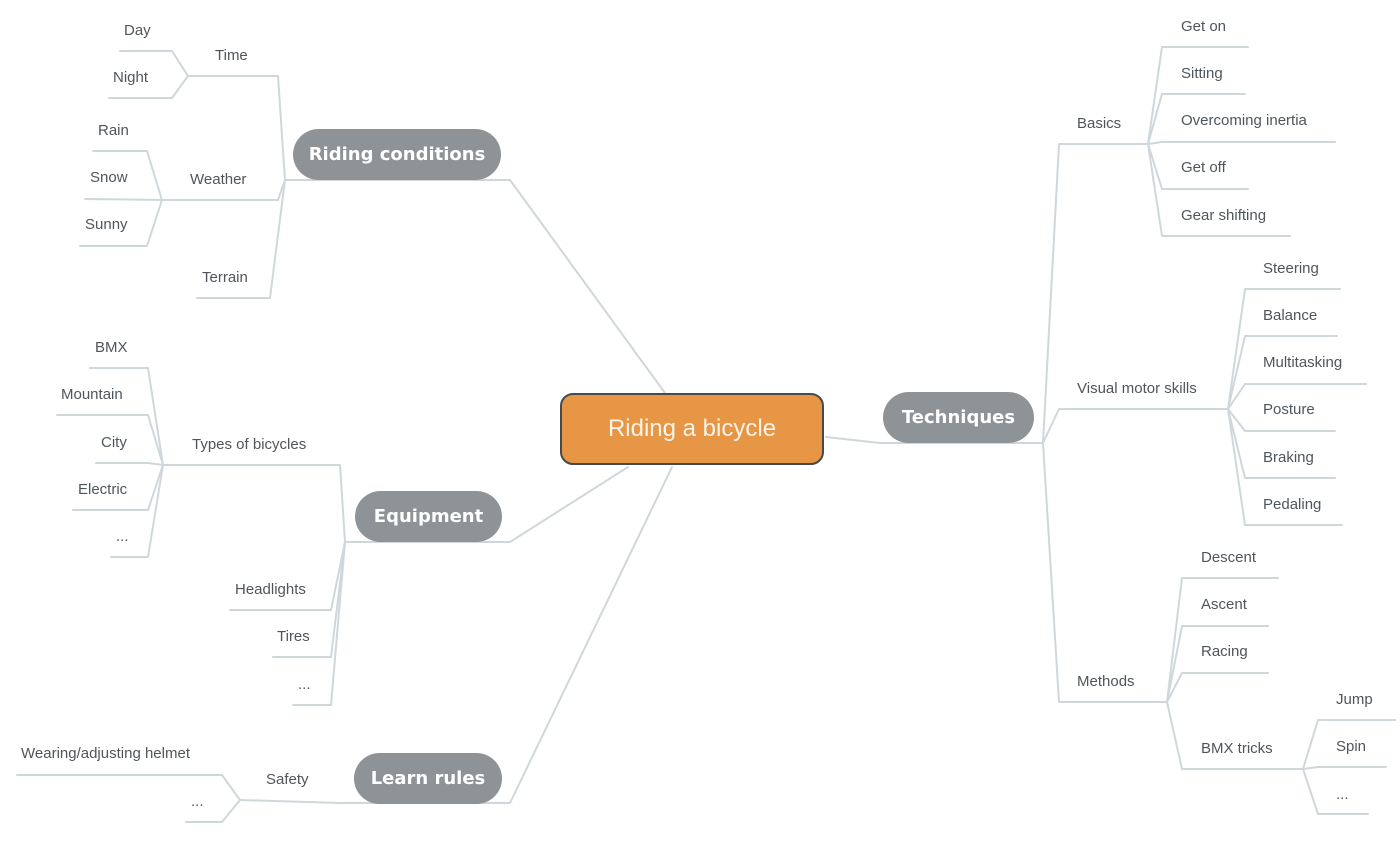  I want to click on subtopic-braking: Braking, so click(1288, 457).